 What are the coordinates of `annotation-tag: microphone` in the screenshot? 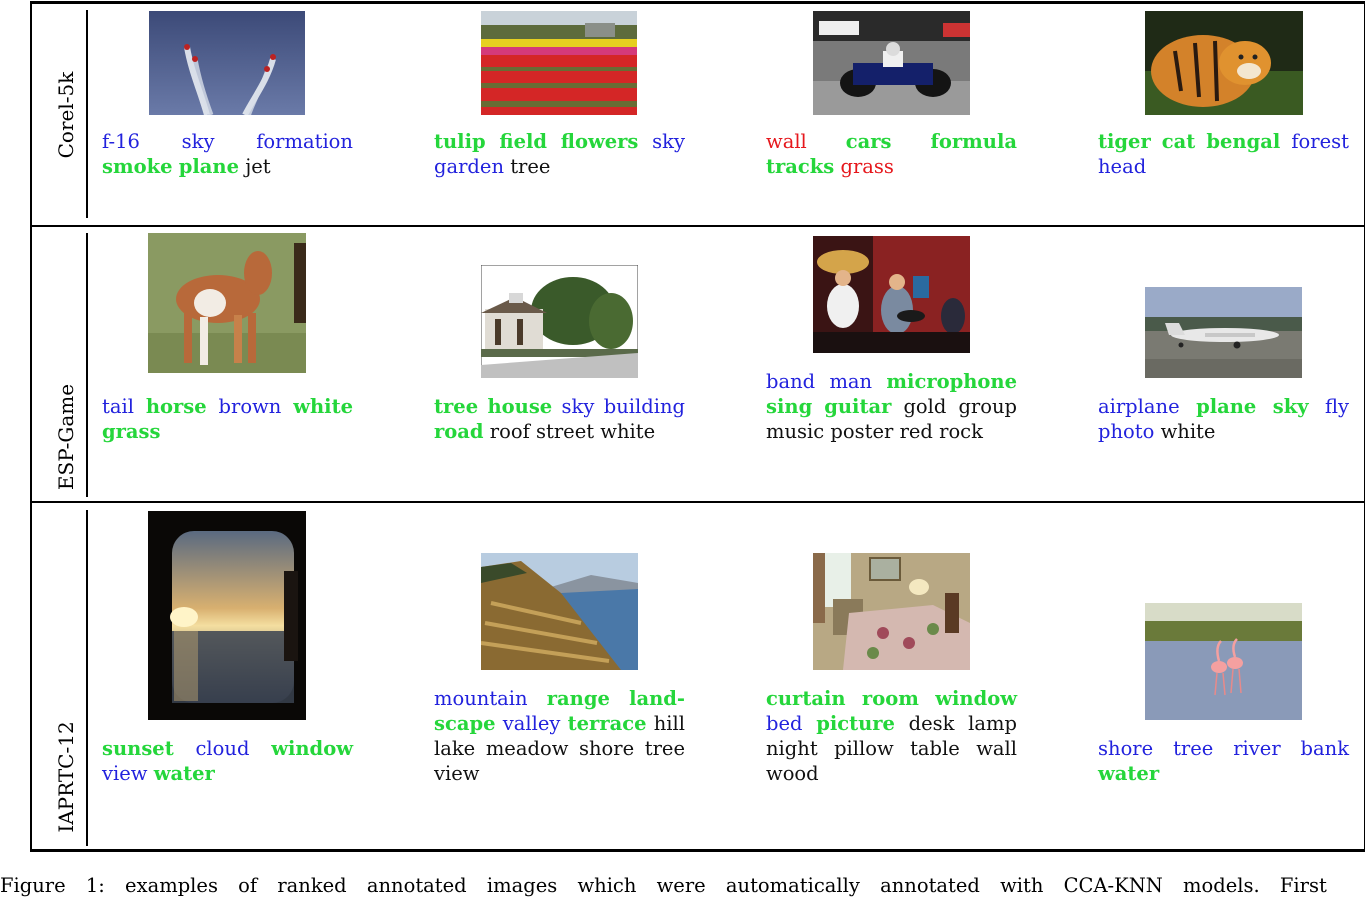 It's located at (952, 381).